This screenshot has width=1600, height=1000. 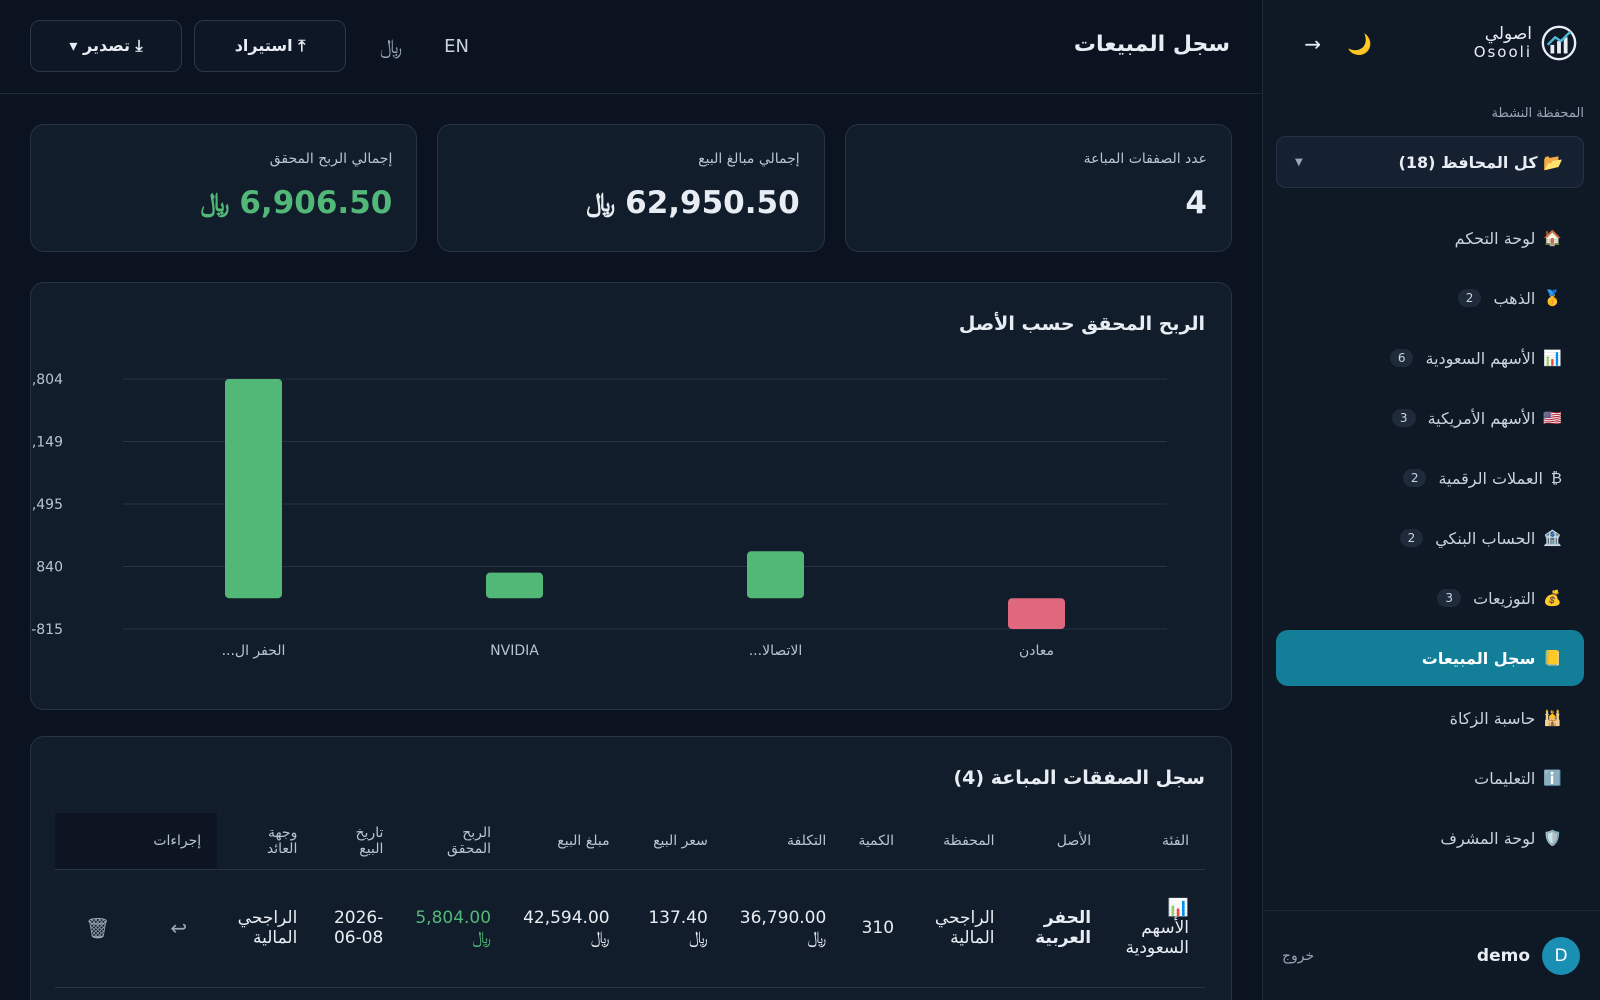 I want to click on column-header: وجهة العائد, so click(x=265, y=841).